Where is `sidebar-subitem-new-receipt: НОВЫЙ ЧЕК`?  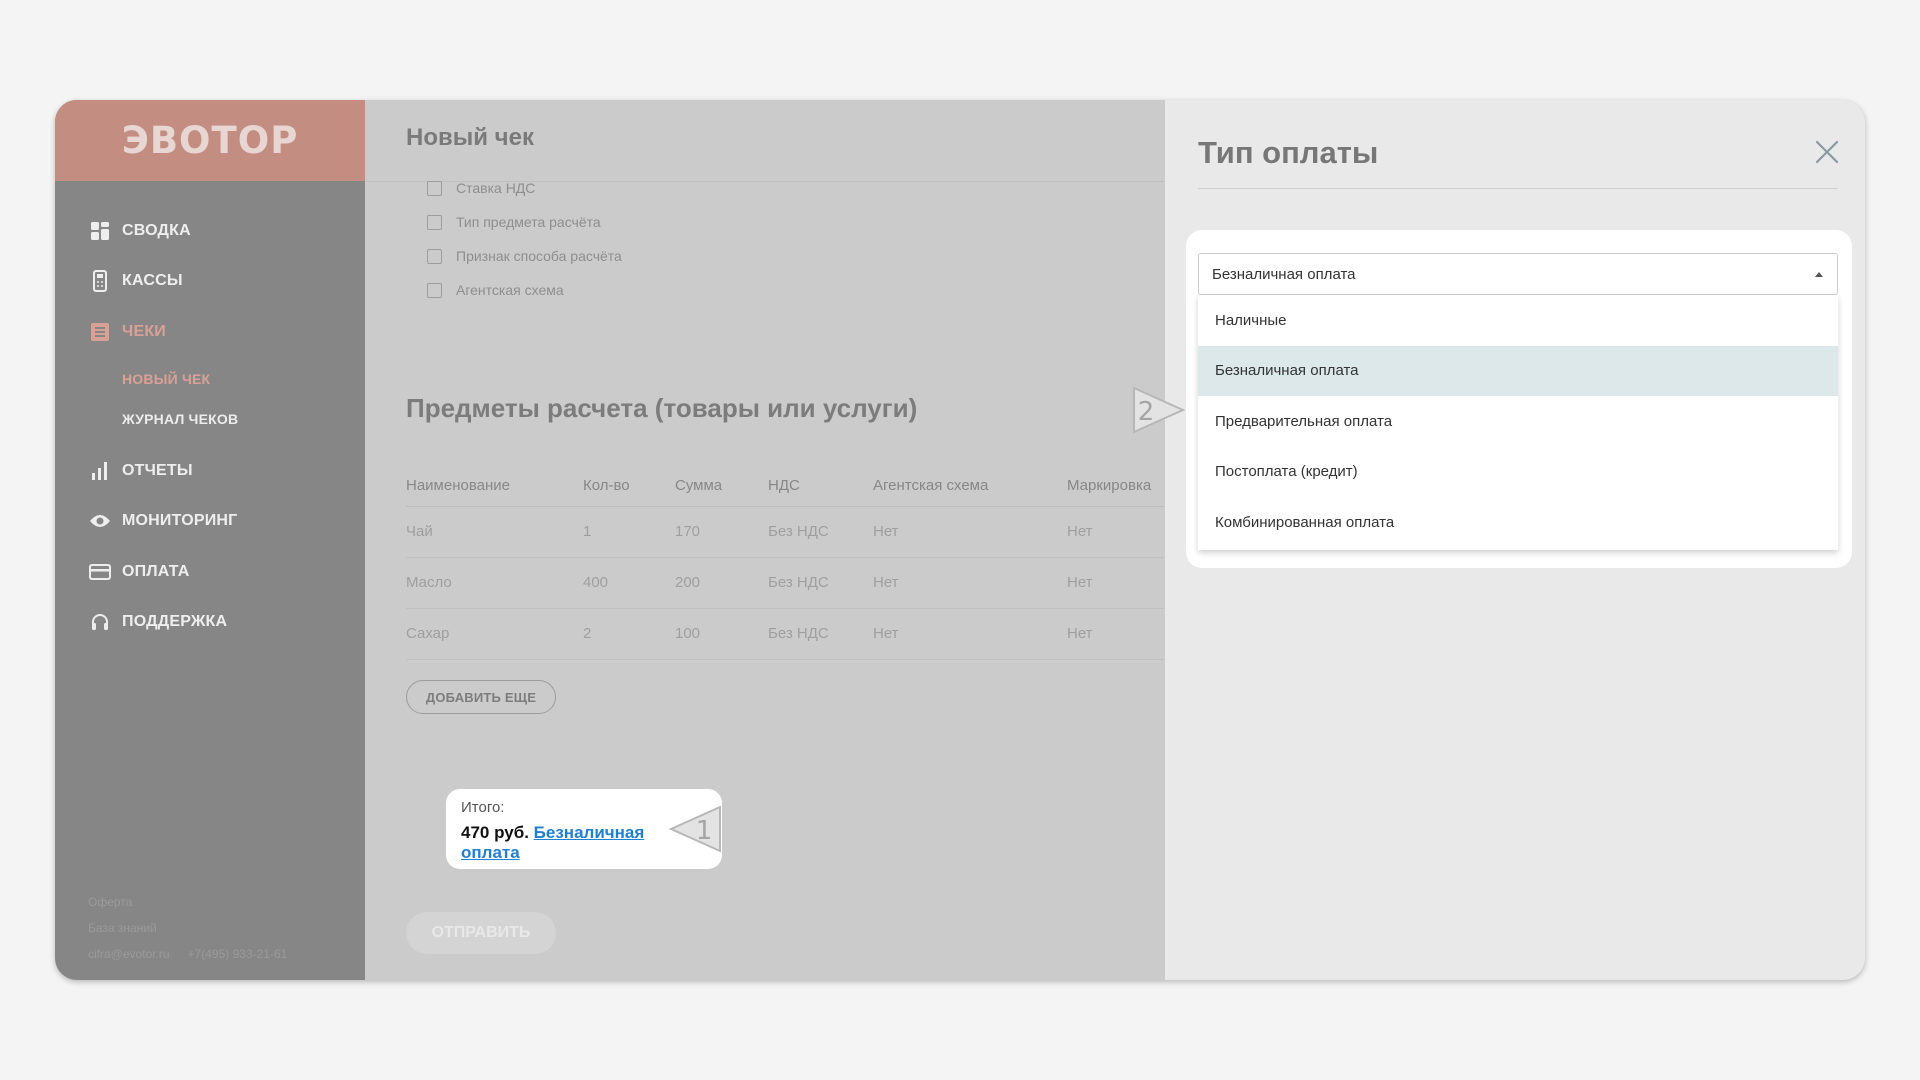 sidebar-subitem-new-receipt: НОВЫЙ ЧЕК is located at coordinates (166, 379).